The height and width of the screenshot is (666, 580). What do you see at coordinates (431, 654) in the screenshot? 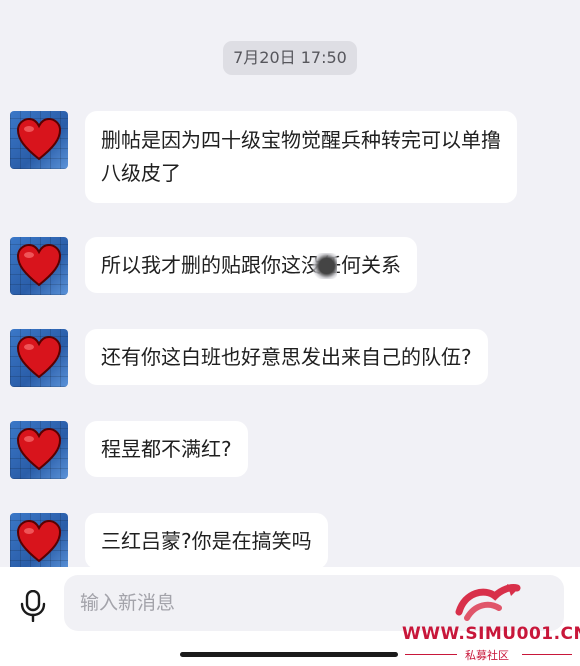
I see `watermark-divider-left` at bounding box center [431, 654].